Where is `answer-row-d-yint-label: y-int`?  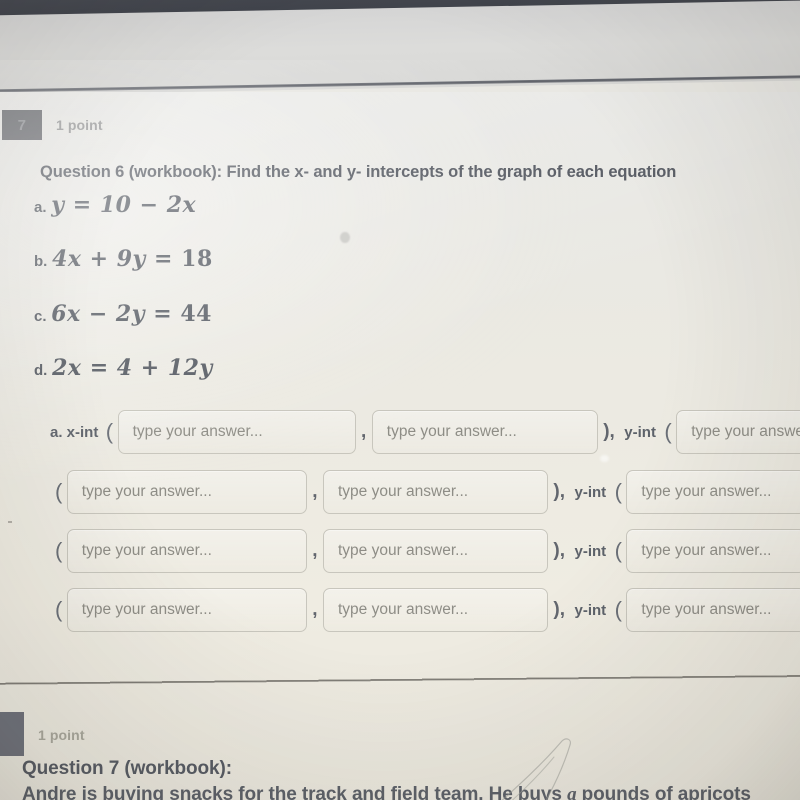 answer-row-d-yint-label: y-int is located at coordinates (590, 610).